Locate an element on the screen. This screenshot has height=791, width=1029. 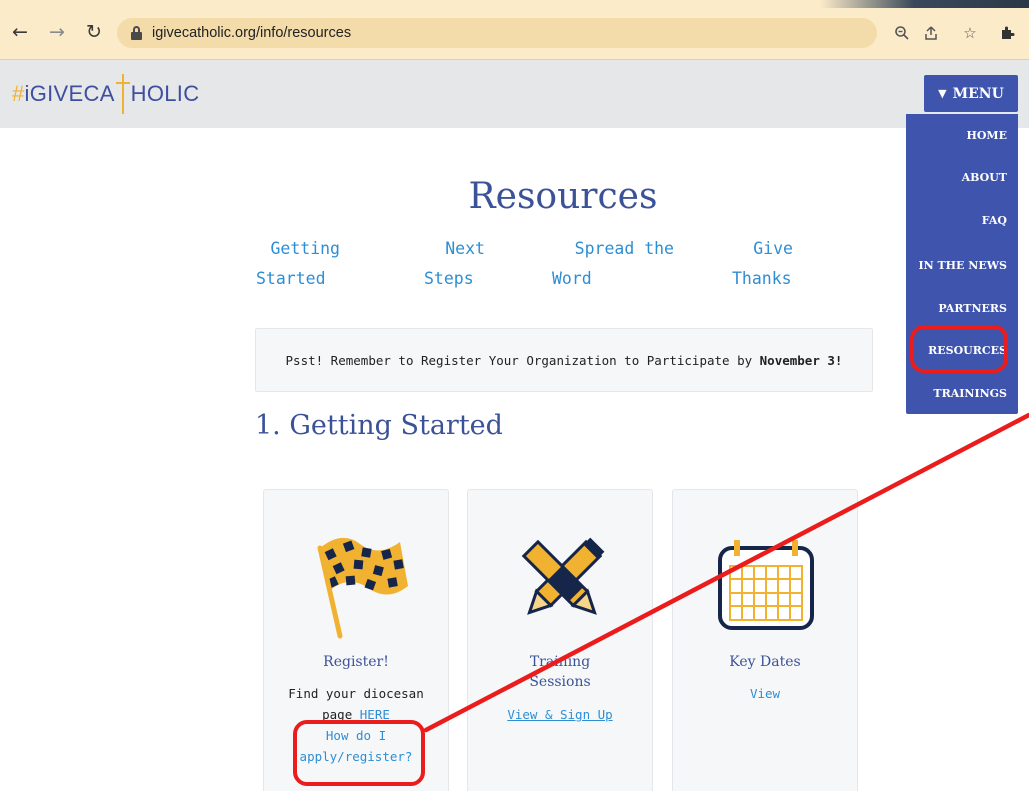
menu-button: ▼ MENU is located at coordinates (971, 93).